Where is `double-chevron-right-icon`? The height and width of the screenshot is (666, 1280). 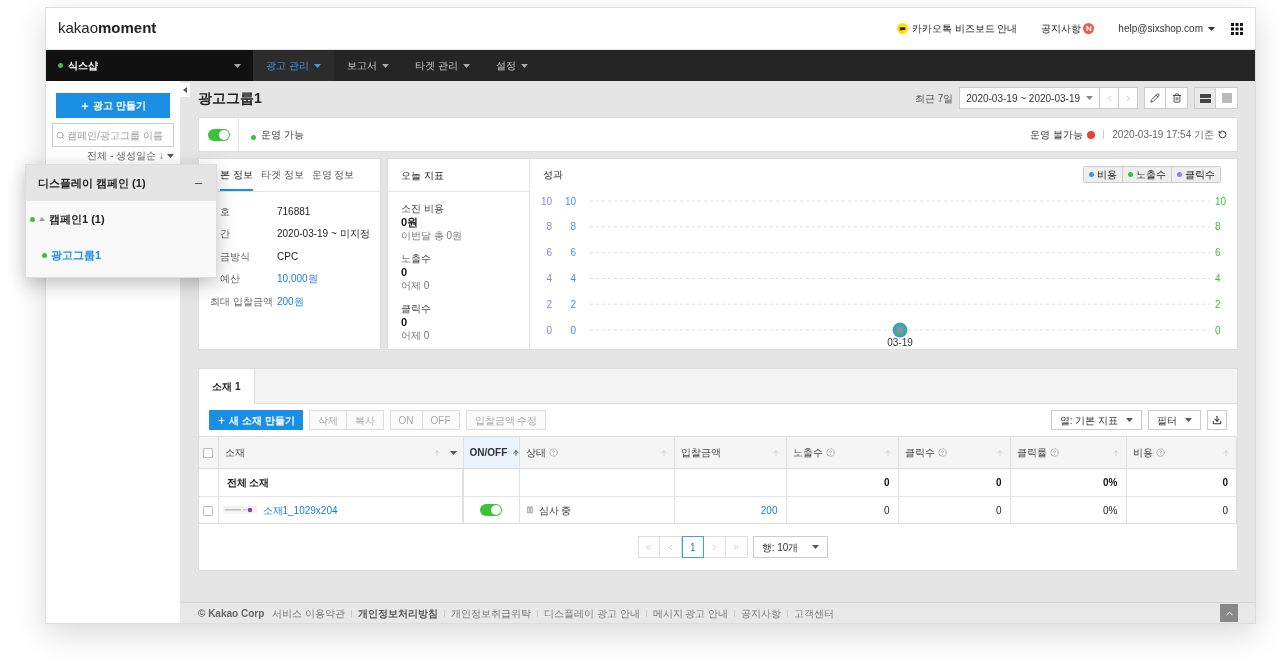
double-chevron-right-icon is located at coordinates (736, 547).